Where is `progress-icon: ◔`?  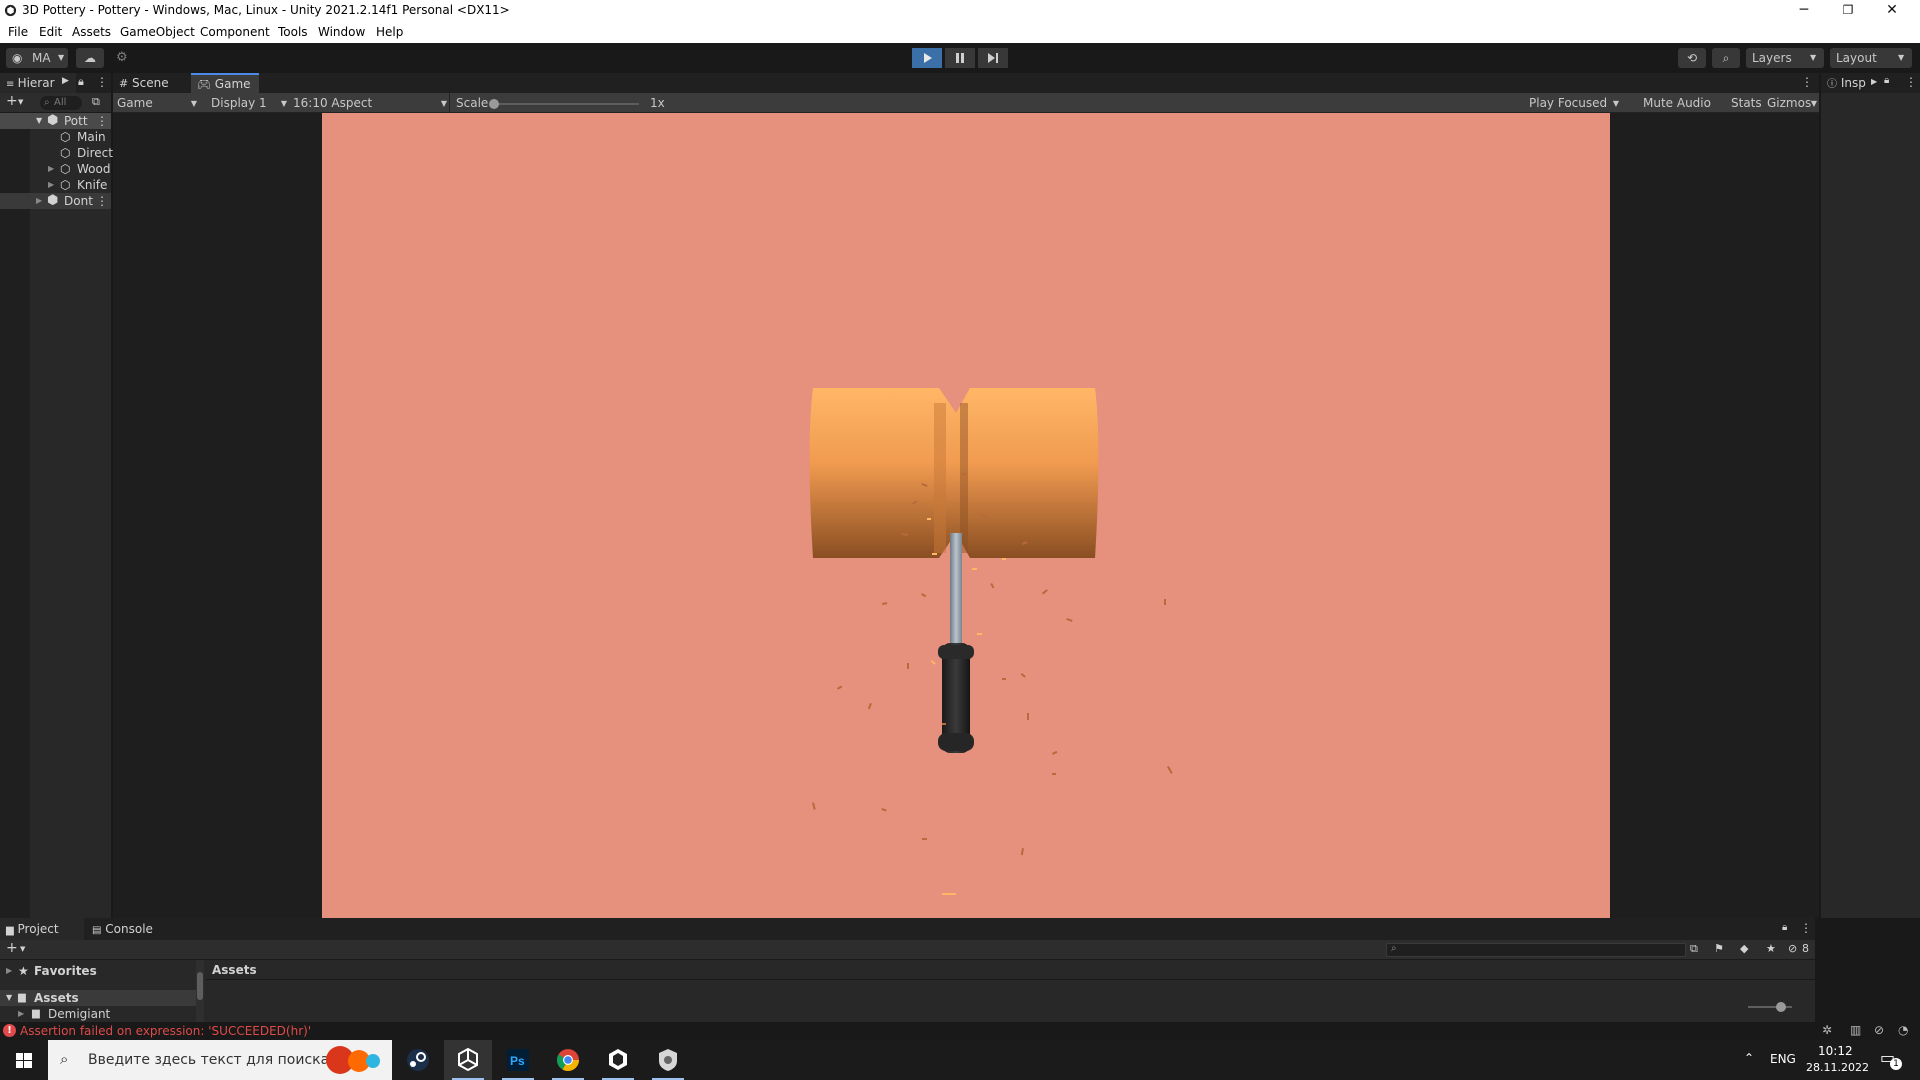
progress-icon: ◔ is located at coordinates (1903, 1030).